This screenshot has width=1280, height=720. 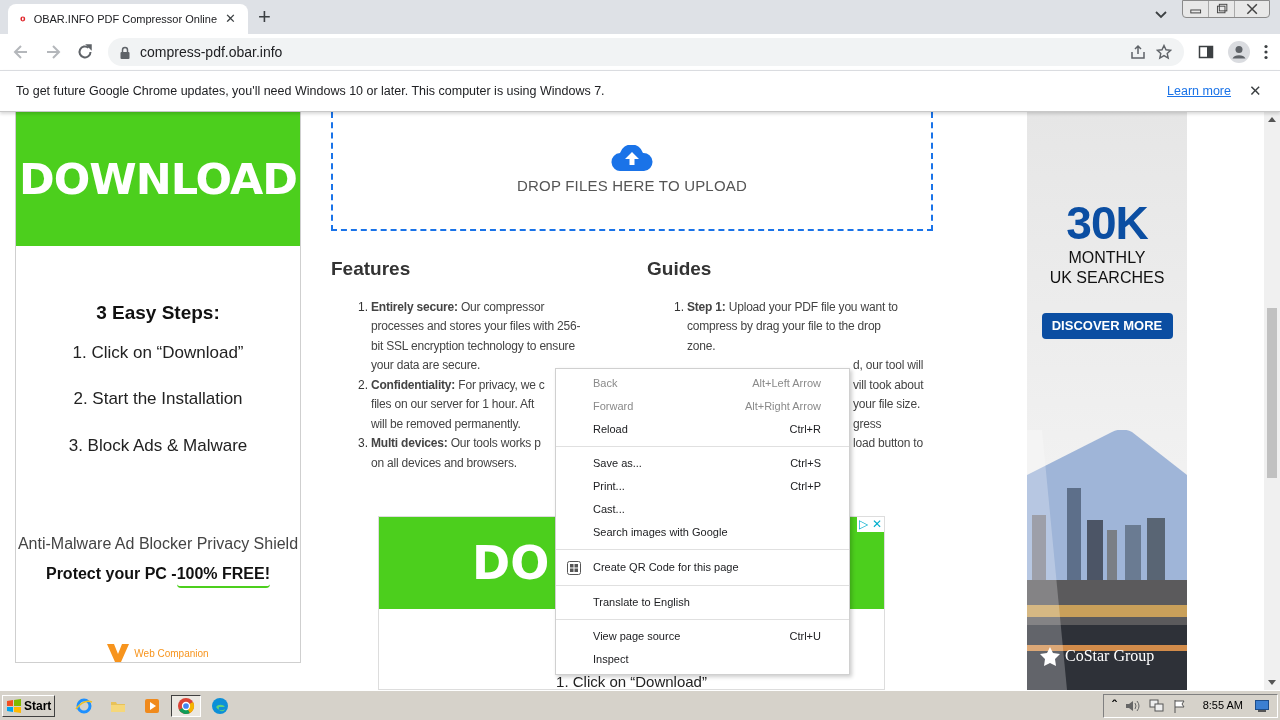 I want to click on list-item-text: gress, so click(x=867, y=424).